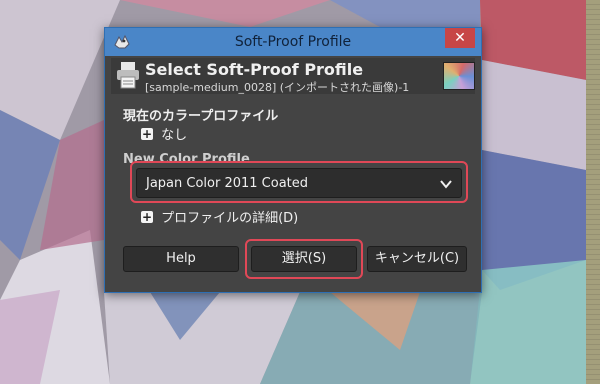  I want to click on chevron-down-icon, so click(446, 184).